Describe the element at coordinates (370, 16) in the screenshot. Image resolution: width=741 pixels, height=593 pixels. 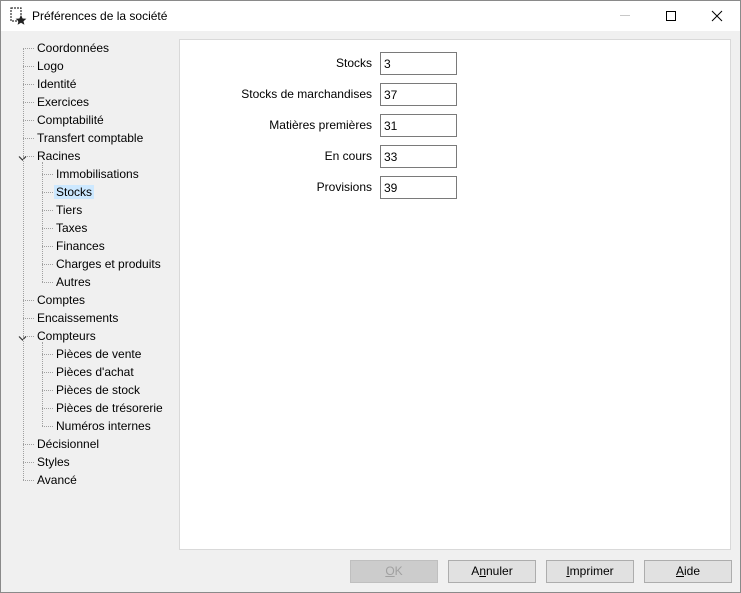
I see `title-bar: Préférences de la société` at that location.